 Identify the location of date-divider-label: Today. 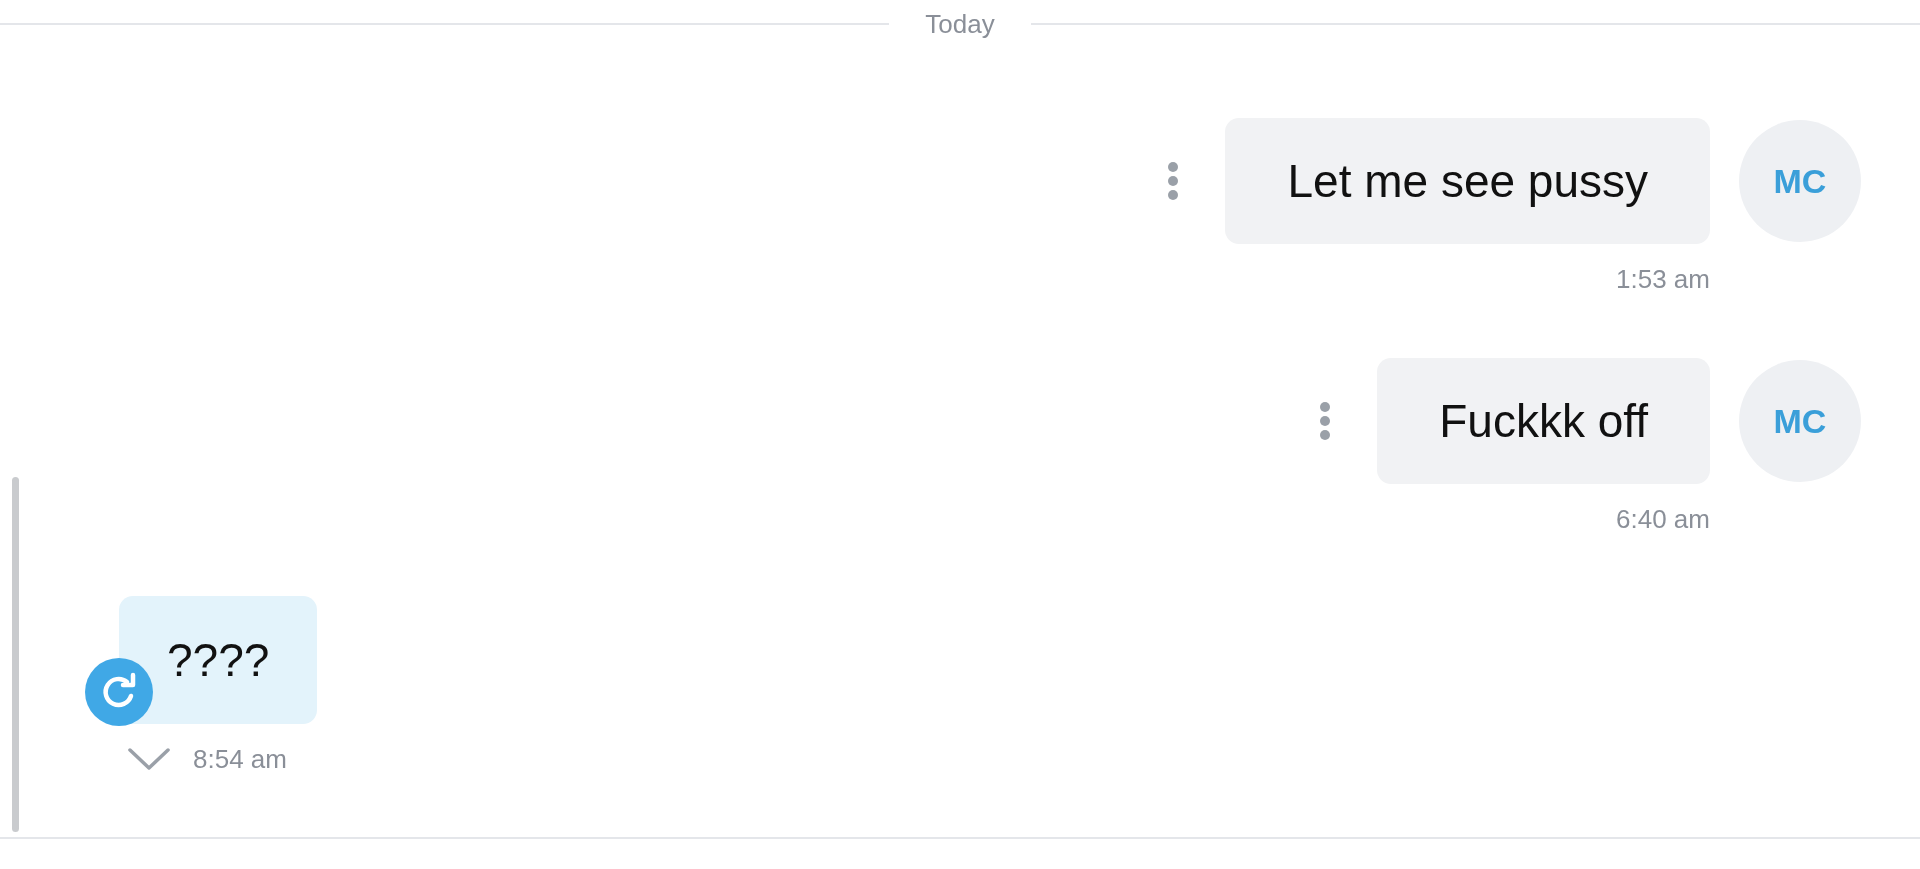
(960, 24).